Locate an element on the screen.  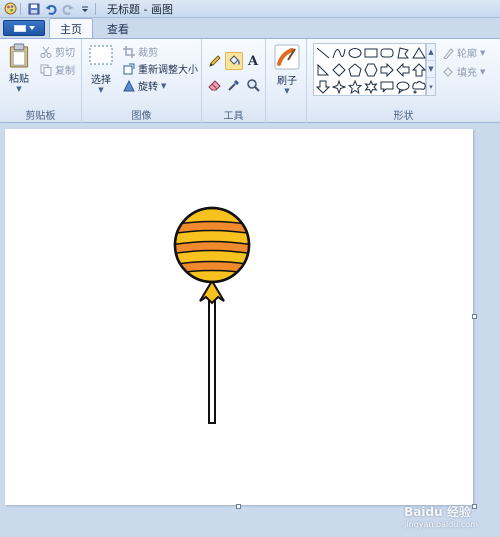
diamond-shape is located at coordinates (339, 70).